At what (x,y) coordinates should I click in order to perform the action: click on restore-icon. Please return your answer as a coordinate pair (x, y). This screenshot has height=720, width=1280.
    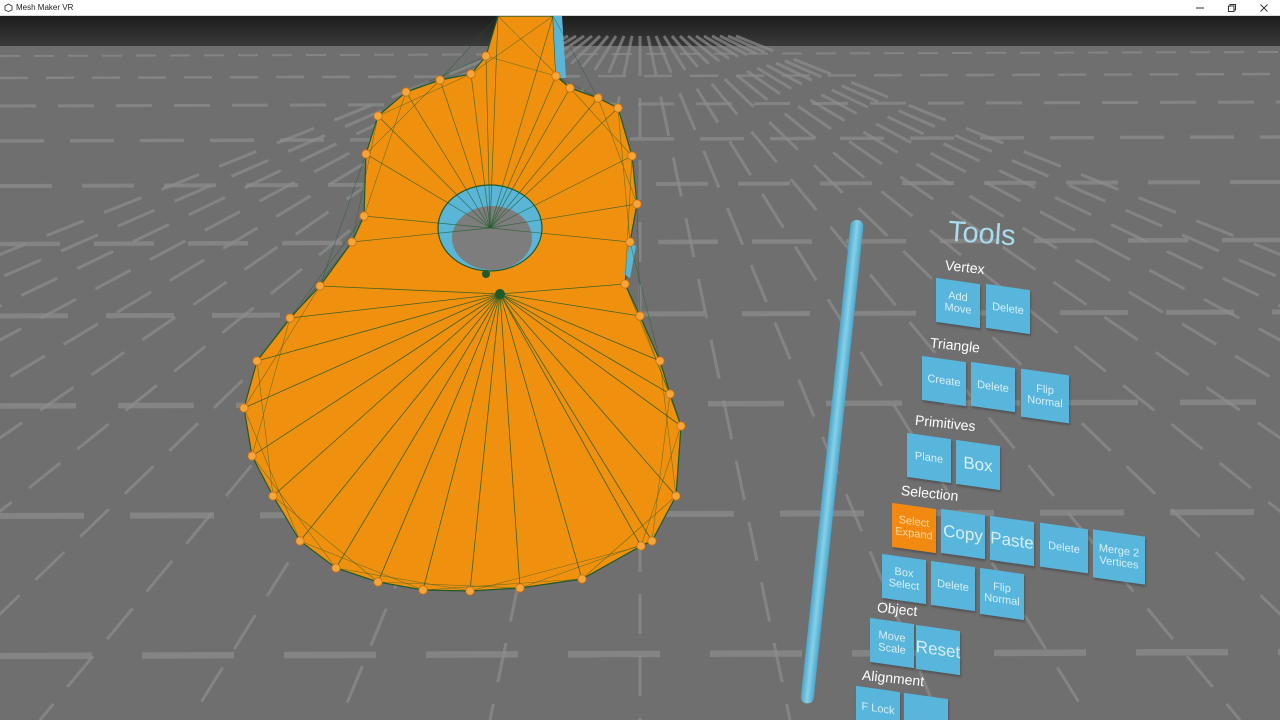
    Looking at the image, I should click on (1232, 7).